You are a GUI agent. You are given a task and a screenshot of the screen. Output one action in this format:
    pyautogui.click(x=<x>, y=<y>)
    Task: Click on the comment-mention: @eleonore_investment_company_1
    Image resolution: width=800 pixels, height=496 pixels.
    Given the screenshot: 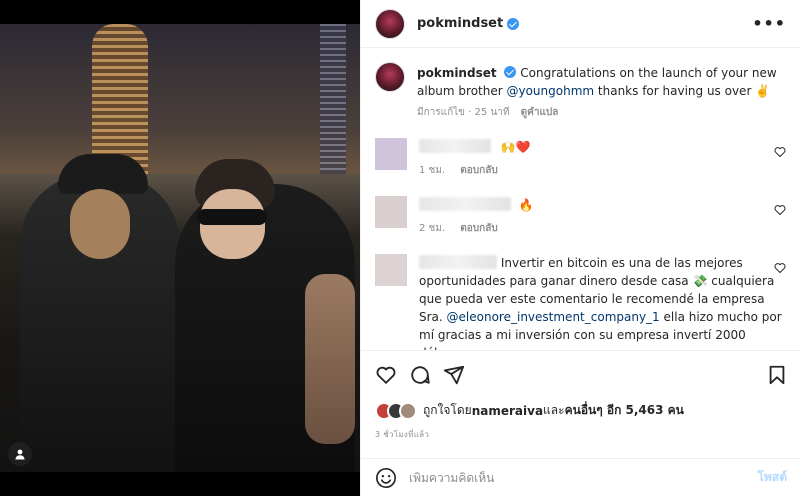 What is the action you would take?
    pyautogui.click(x=553, y=317)
    